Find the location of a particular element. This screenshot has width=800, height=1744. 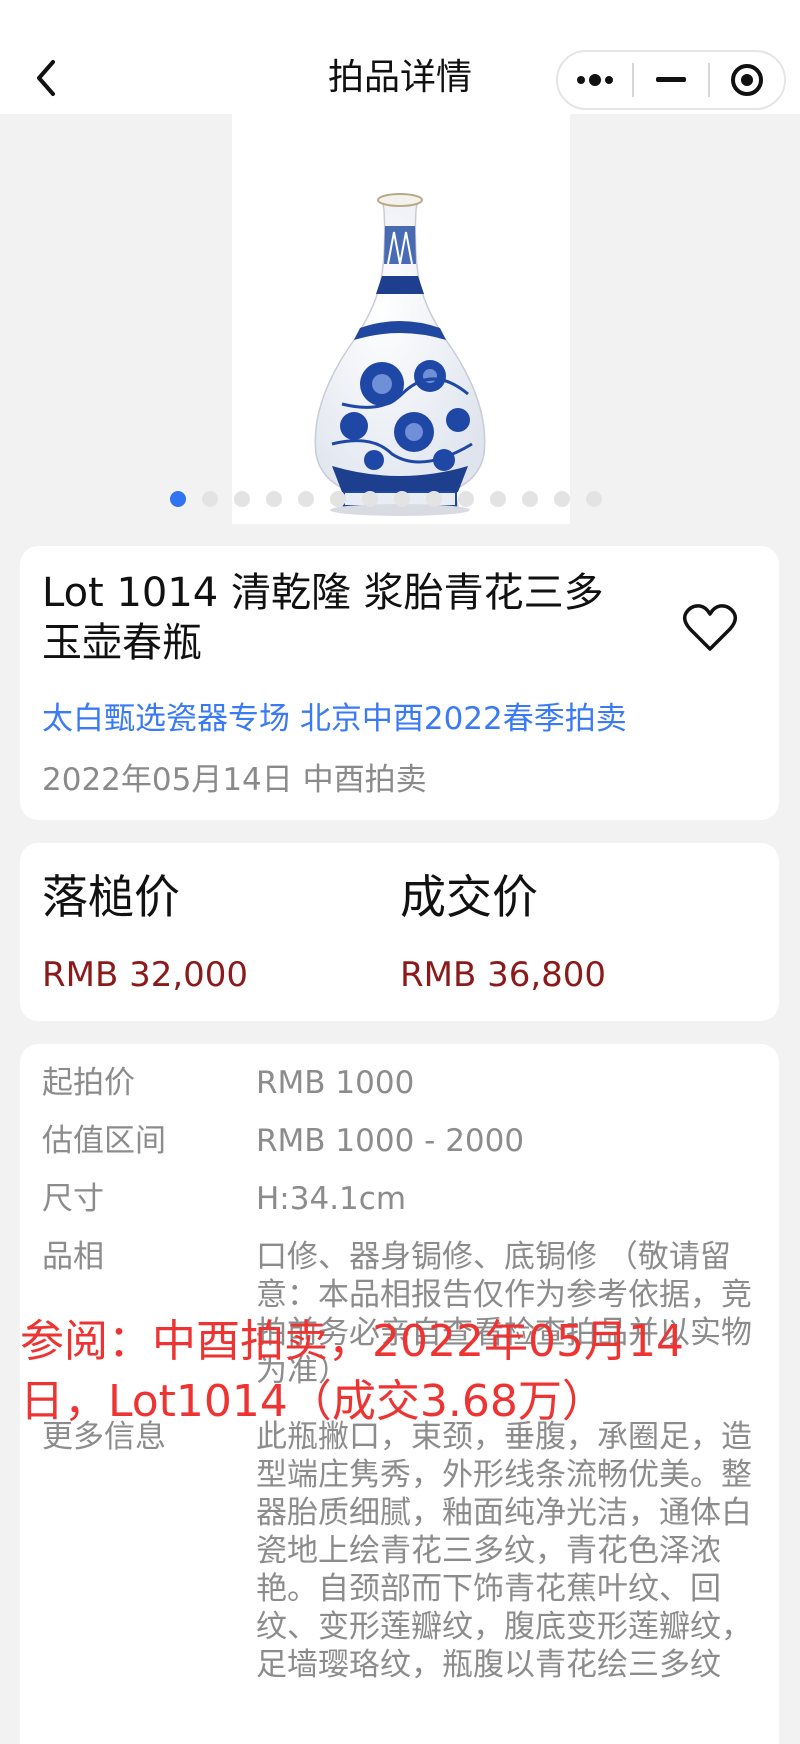

minimize-button is located at coordinates (671, 80).